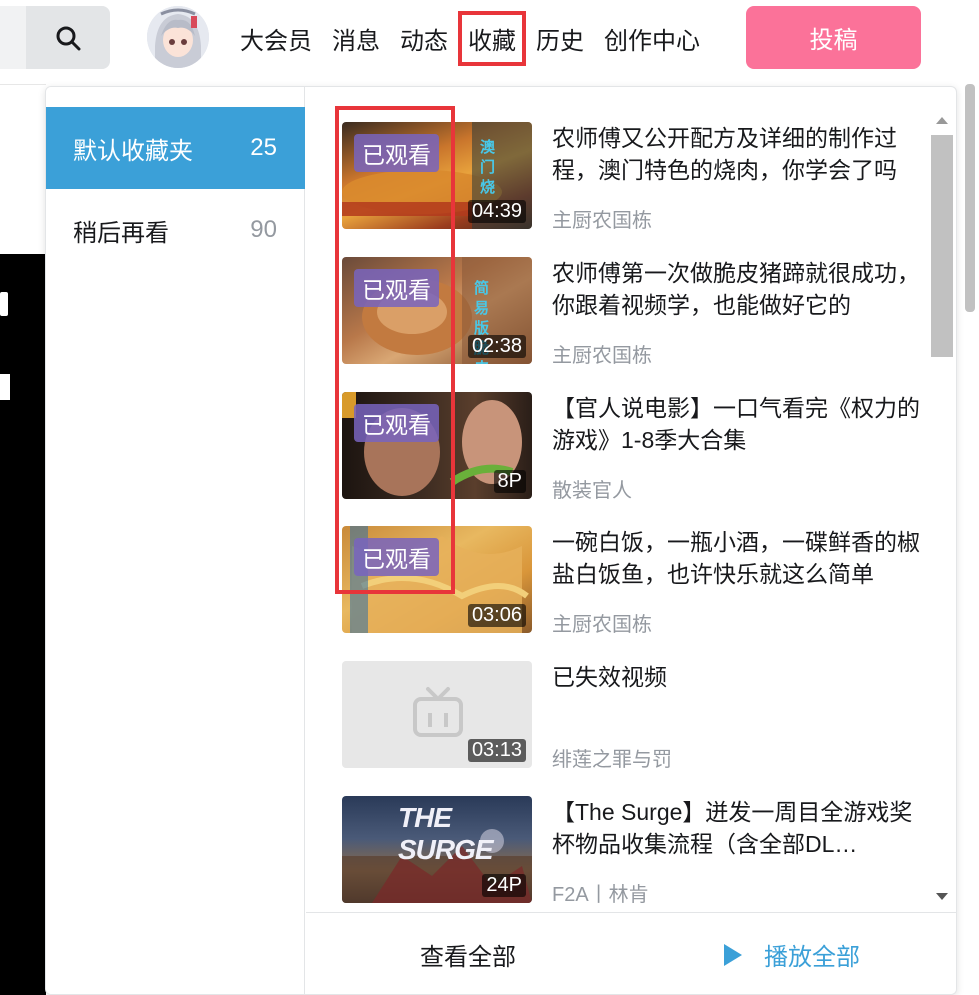  What do you see at coordinates (263, 229) in the screenshot?
I see `folder-count: 90` at bounding box center [263, 229].